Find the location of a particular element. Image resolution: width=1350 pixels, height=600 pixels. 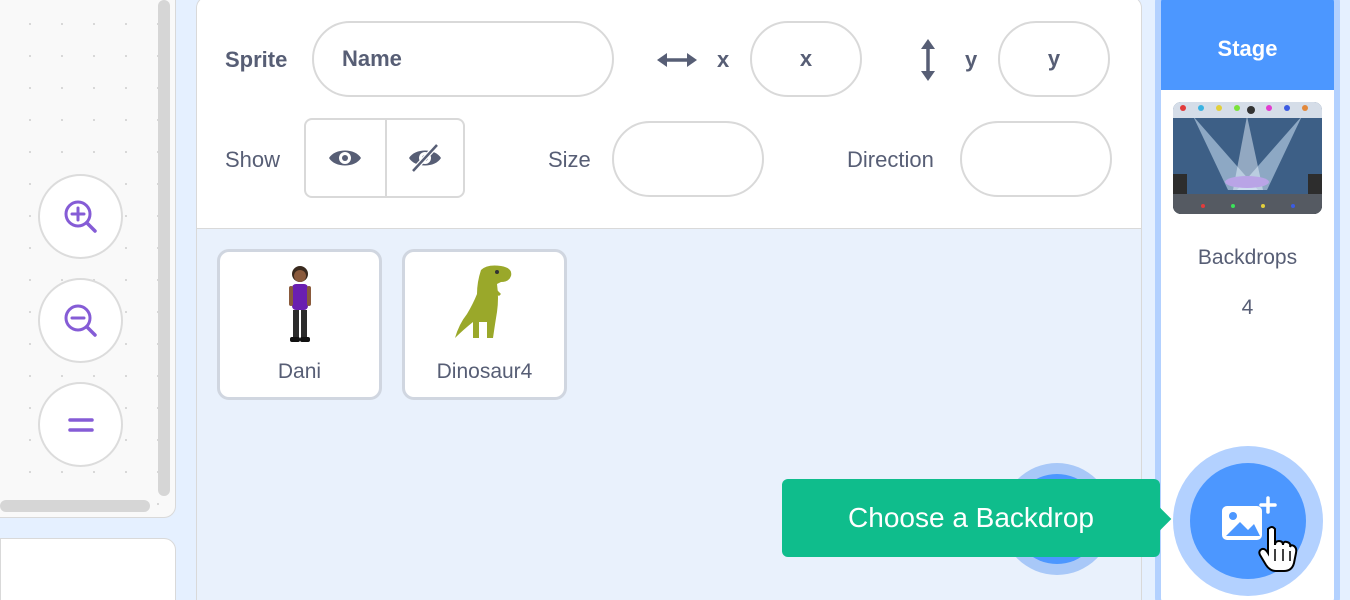

hand-cursor-icon is located at coordinates (1278, 549).